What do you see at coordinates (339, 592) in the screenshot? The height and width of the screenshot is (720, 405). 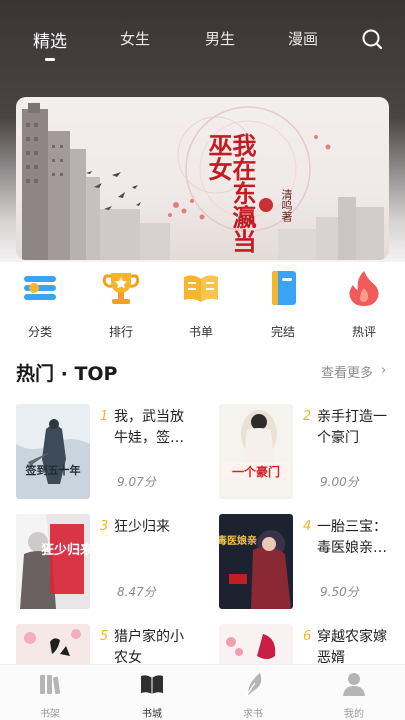 I see `book-score: 9.50分` at bounding box center [339, 592].